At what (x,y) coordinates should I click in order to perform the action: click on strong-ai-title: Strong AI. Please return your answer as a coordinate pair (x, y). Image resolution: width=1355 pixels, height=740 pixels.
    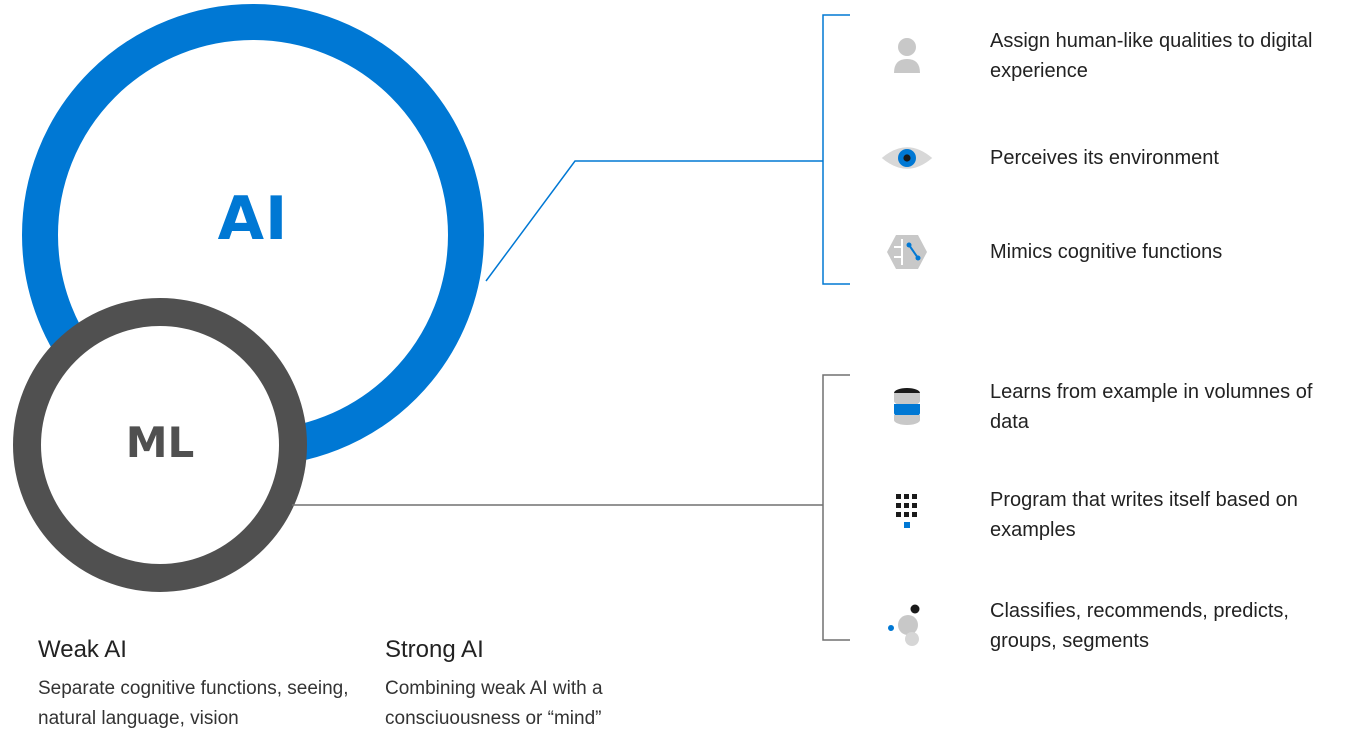
    Looking at the image, I should click on (434, 649).